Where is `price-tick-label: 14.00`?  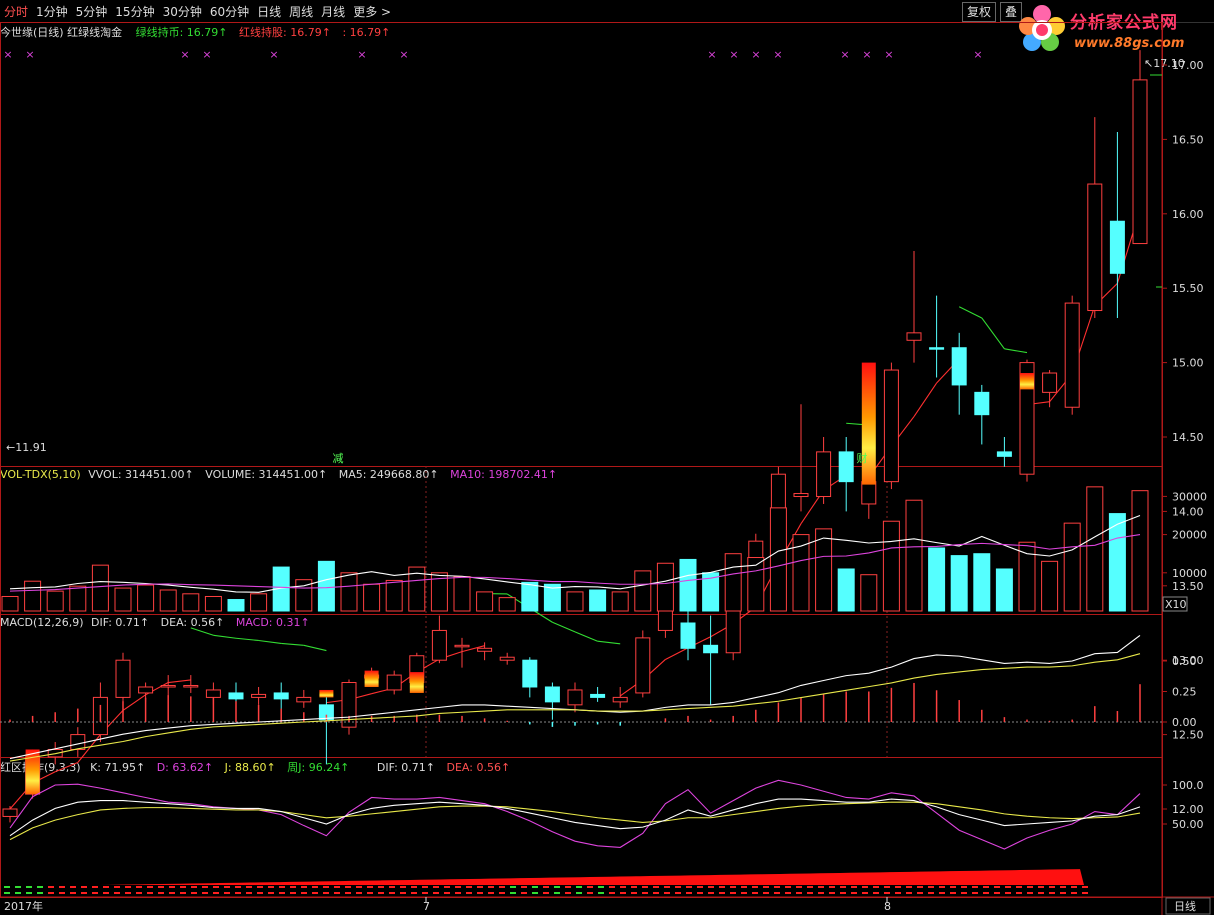
price-tick-label: 14.00 is located at coordinates (1188, 511).